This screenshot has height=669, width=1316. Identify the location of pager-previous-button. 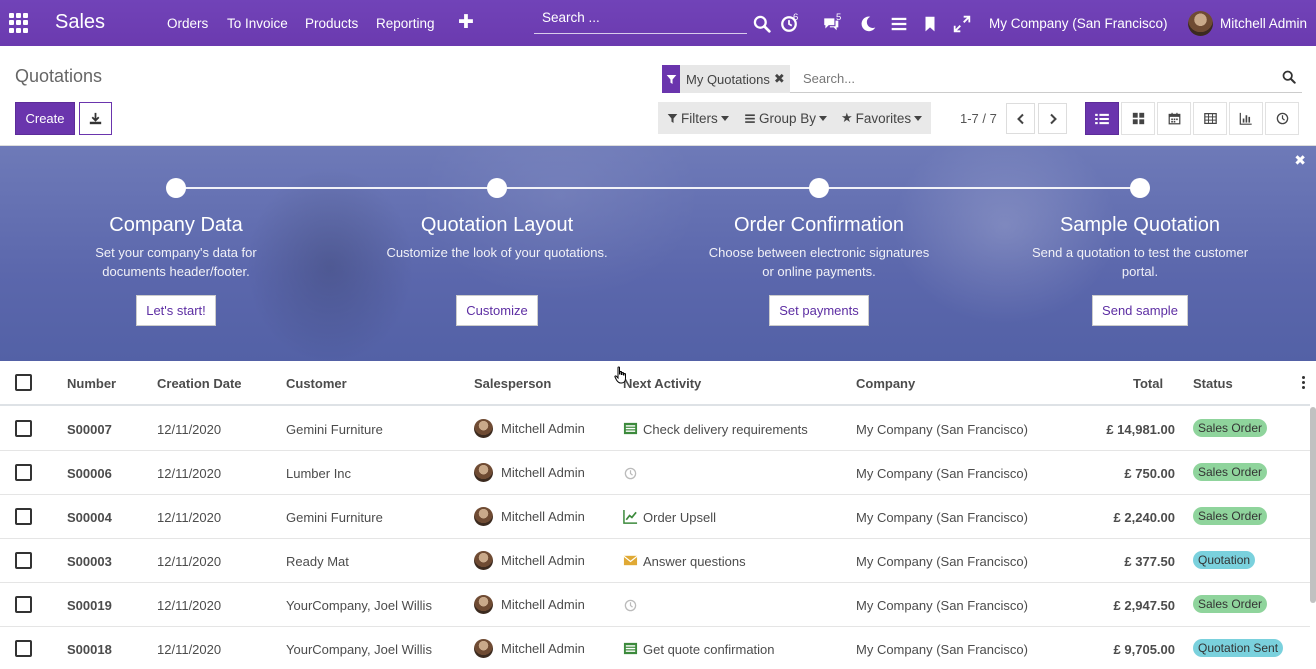
(1020, 118).